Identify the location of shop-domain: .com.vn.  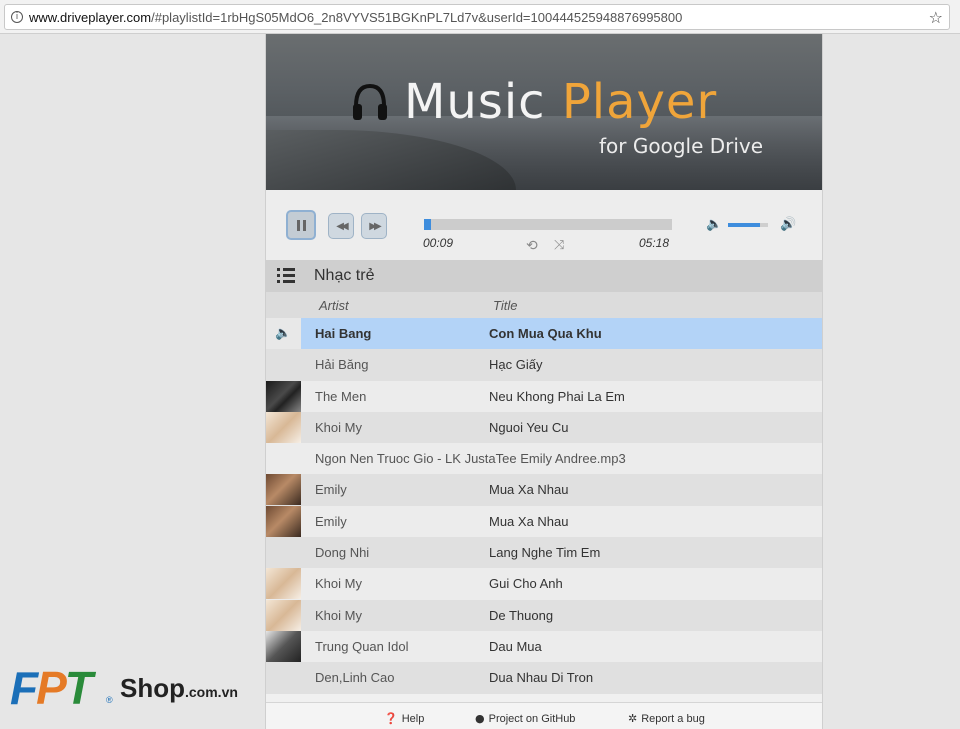
(211, 692).